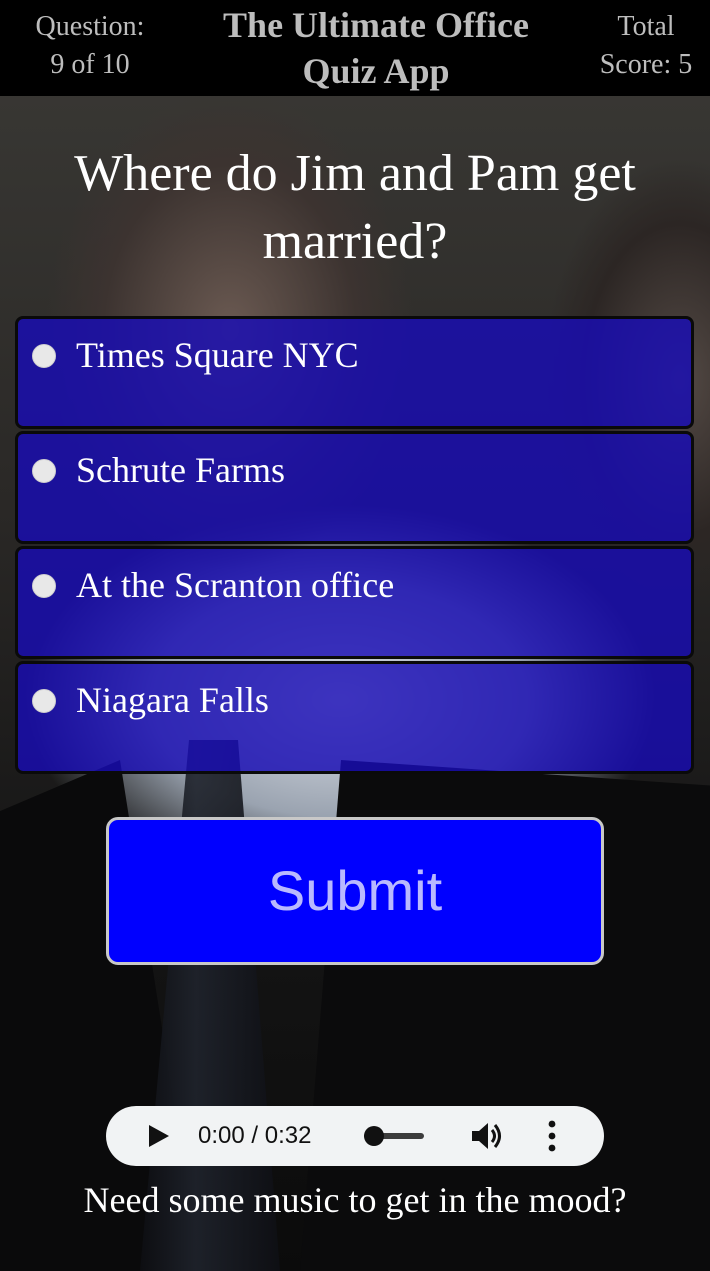  What do you see at coordinates (376, 48) in the screenshot?
I see `app-title: The Ultimate Office Quiz App` at bounding box center [376, 48].